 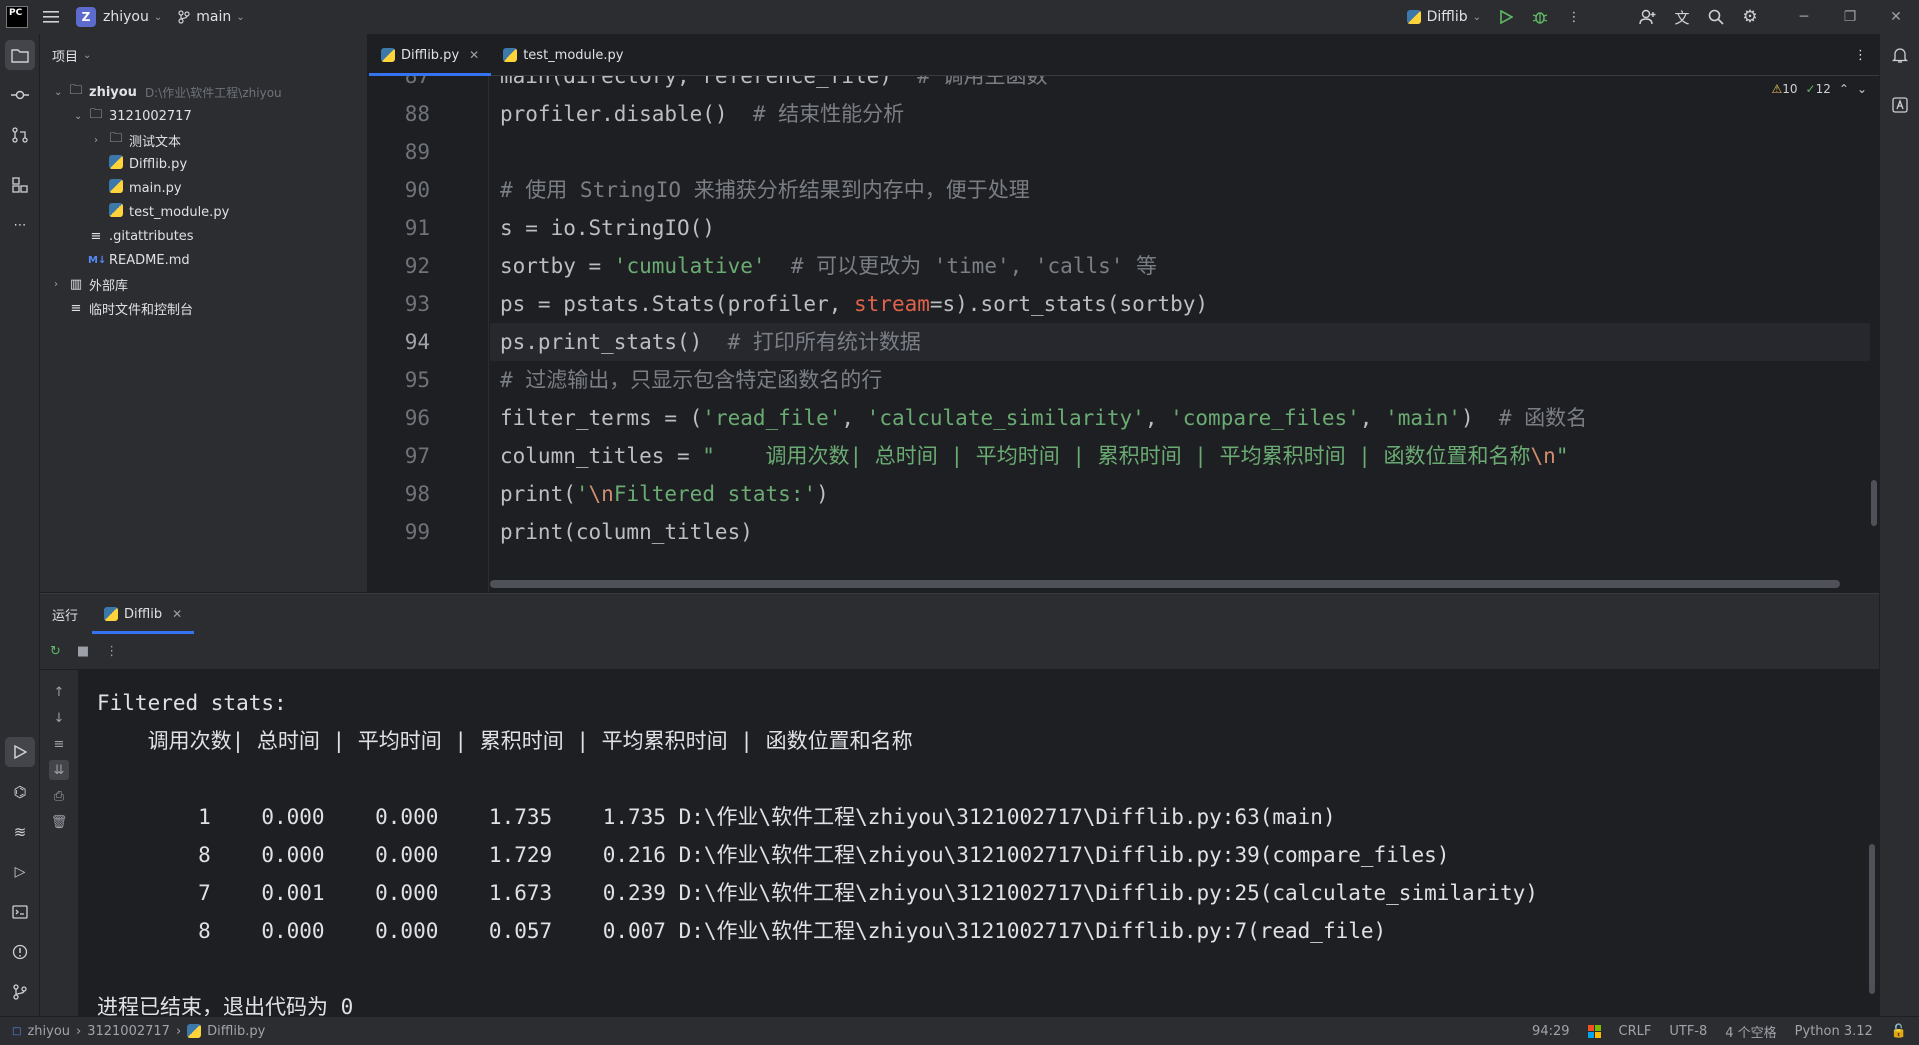 I want to click on caret-position: 94:29, so click(x=1550, y=1031).